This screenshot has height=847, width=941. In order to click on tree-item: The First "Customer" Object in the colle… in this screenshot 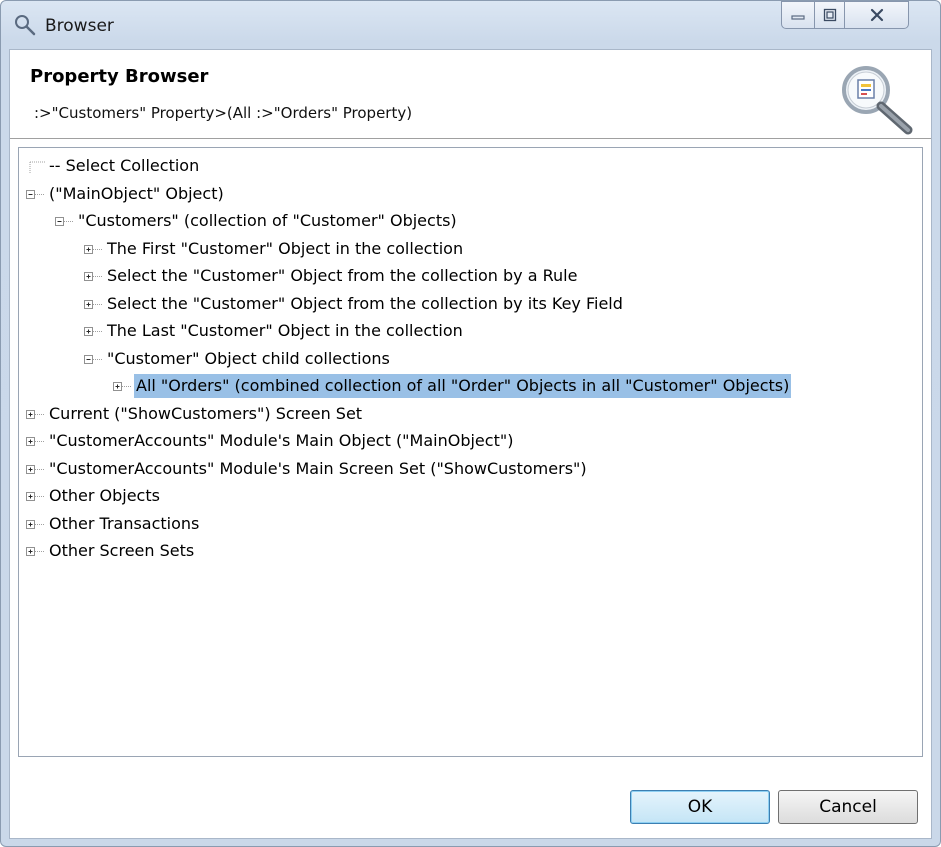, I will do `click(274, 249)`.